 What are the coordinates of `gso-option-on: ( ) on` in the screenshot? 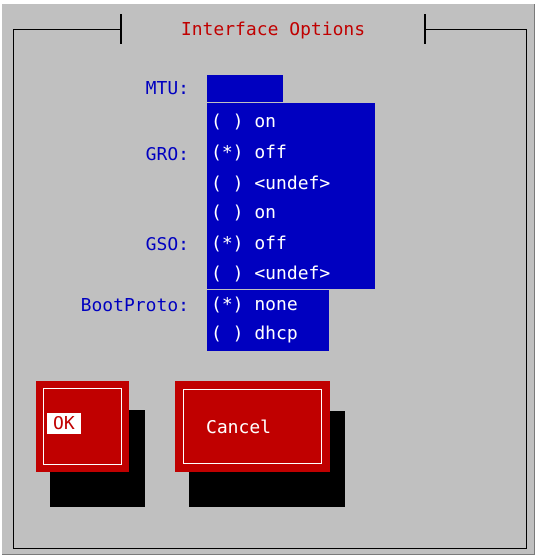 It's located at (243, 212).